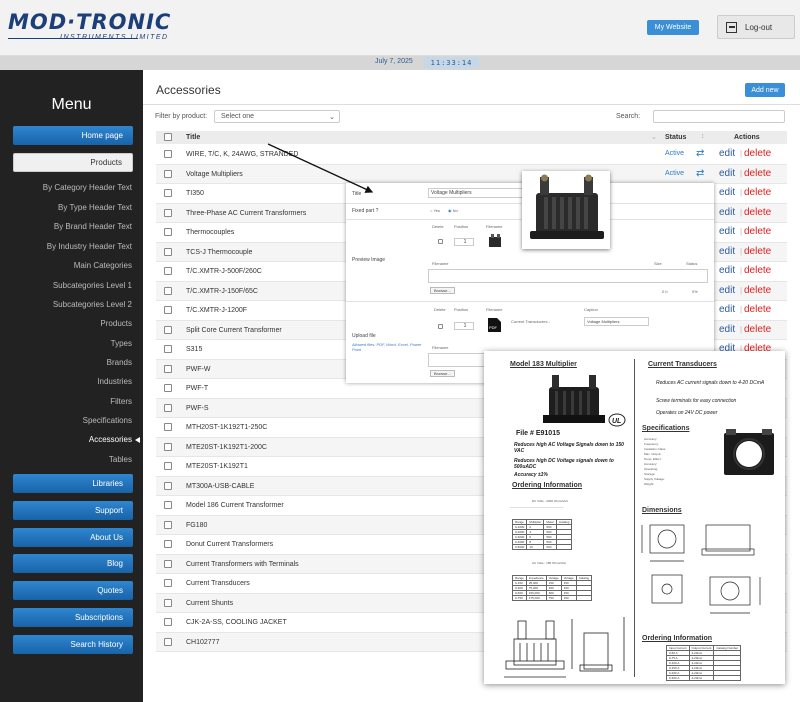 The width and height of the screenshot is (800, 702). I want to click on sort-icon: ↕, so click(703, 136).